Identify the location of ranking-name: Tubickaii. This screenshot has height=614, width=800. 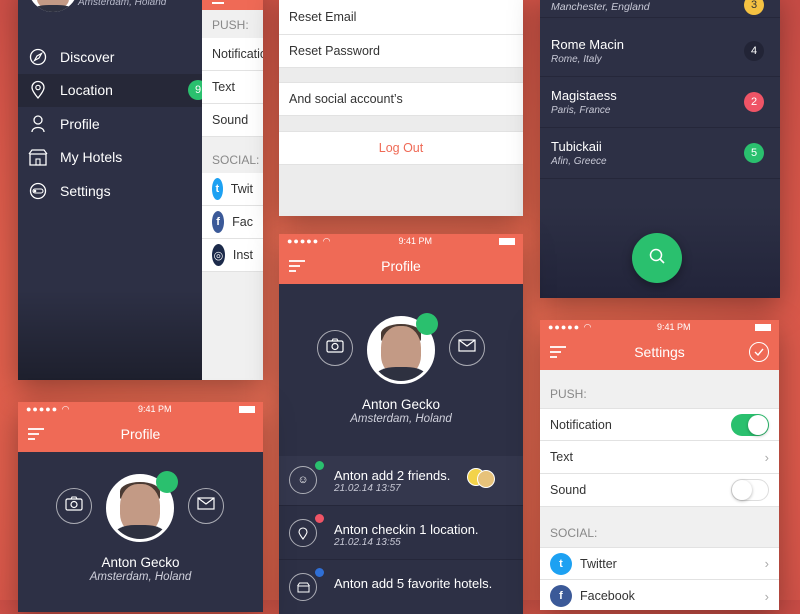
(576, 146).